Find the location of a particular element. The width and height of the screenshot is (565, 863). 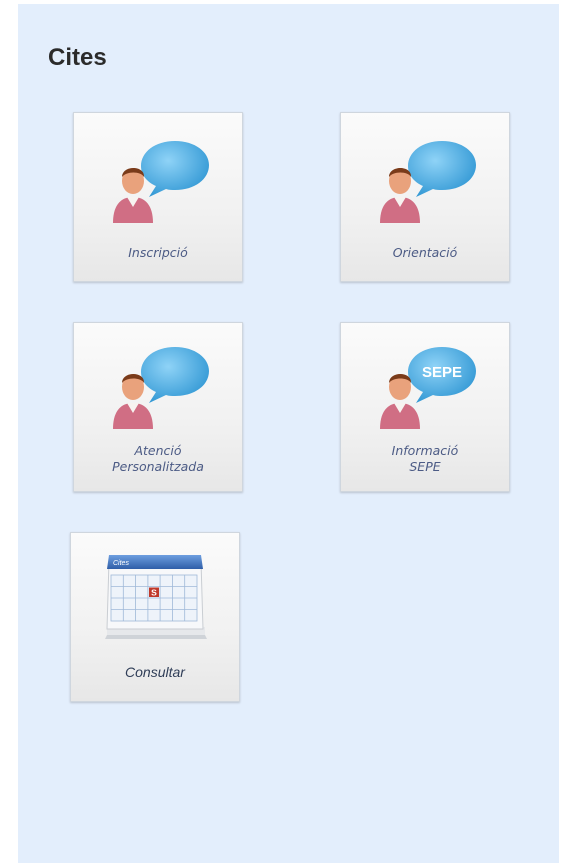

tile-consultar: Cites S Consultar is located at coordinates (155, 617).